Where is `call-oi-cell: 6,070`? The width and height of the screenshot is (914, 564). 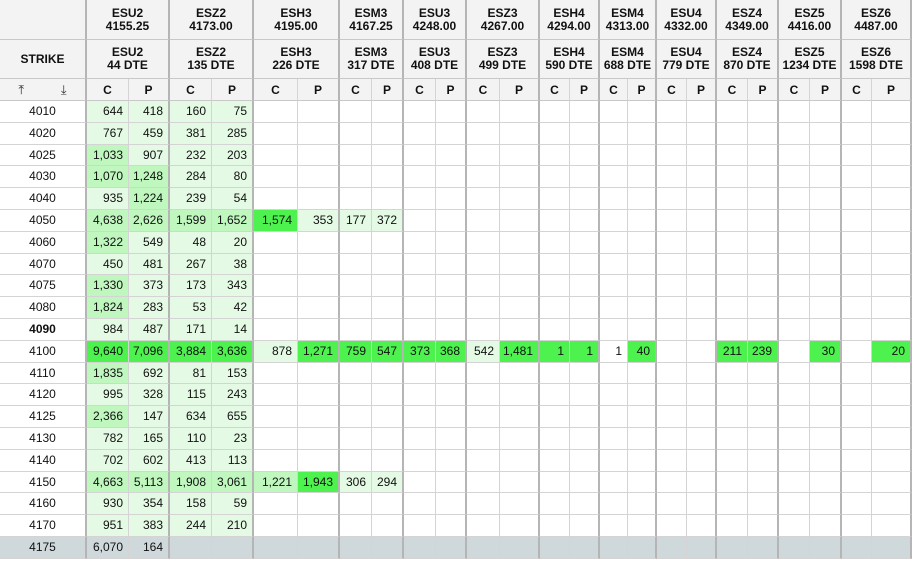
call-oi-cell: 6,070 is located at coordinates (108, 548).